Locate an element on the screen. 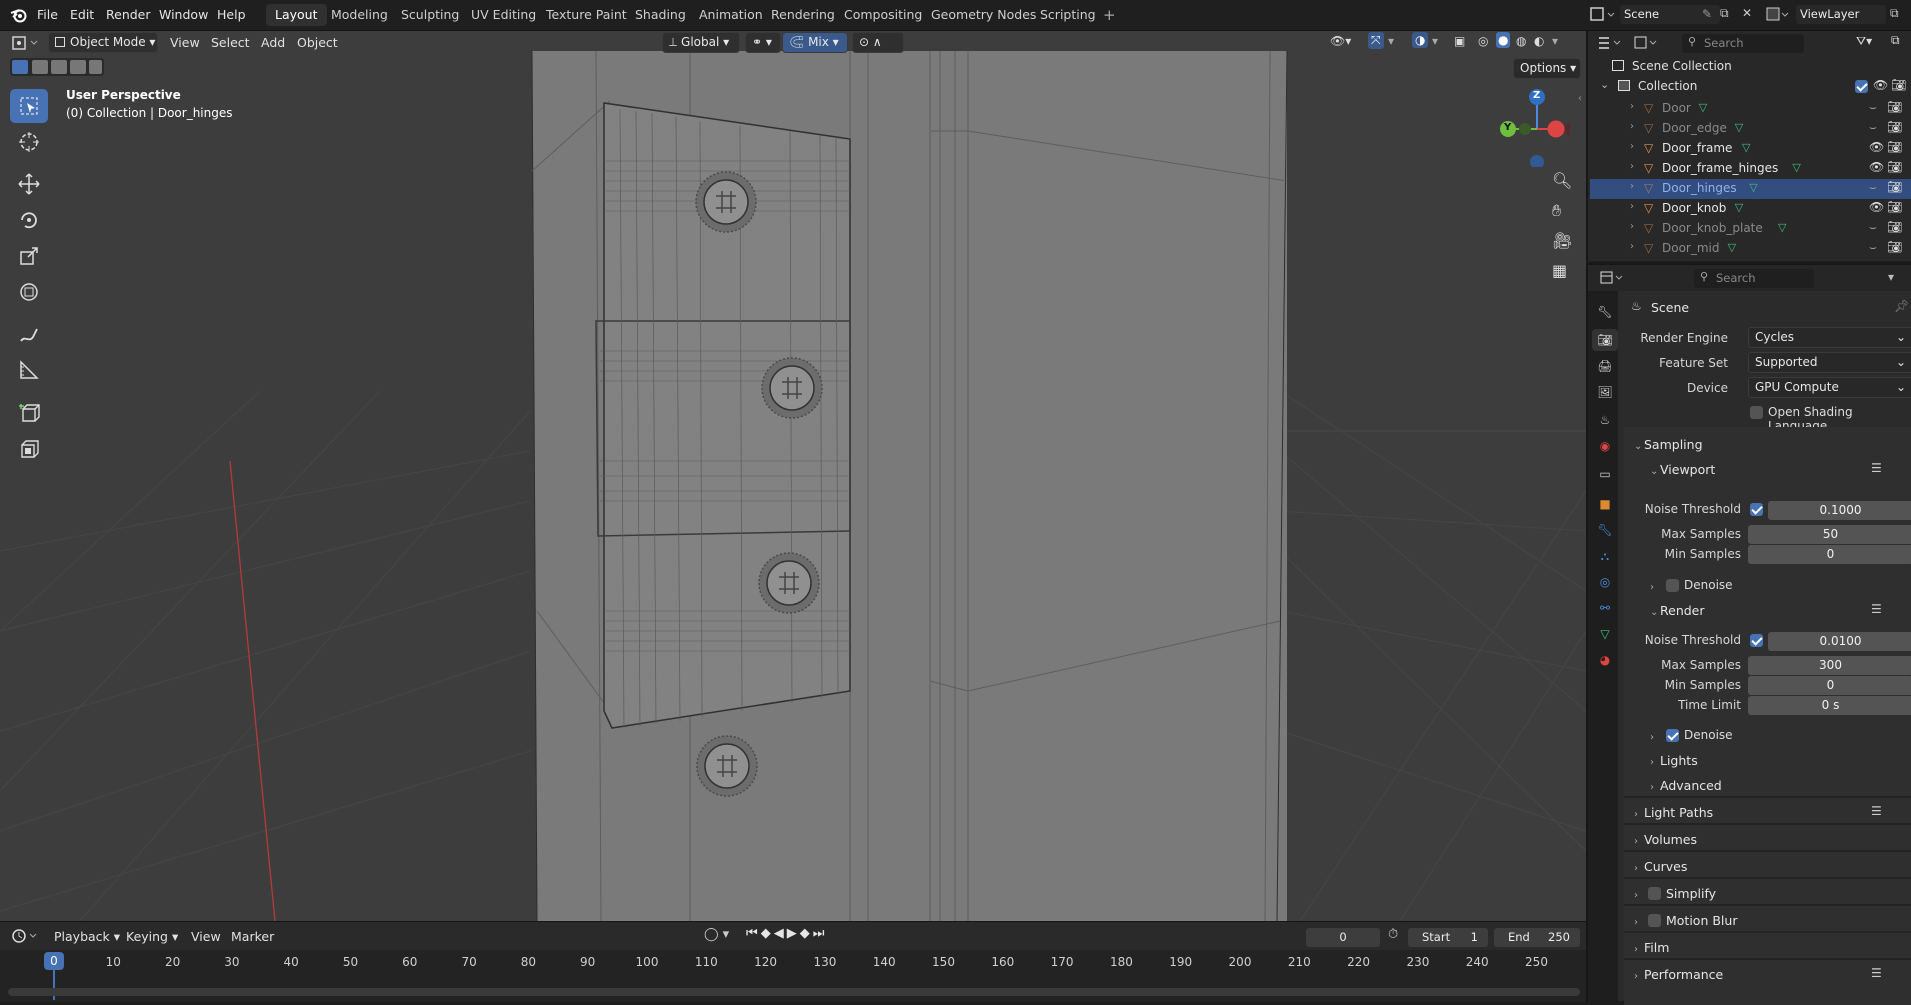  render-subpanel-header: ⌄ Render is located at coordinates (1677, 610).